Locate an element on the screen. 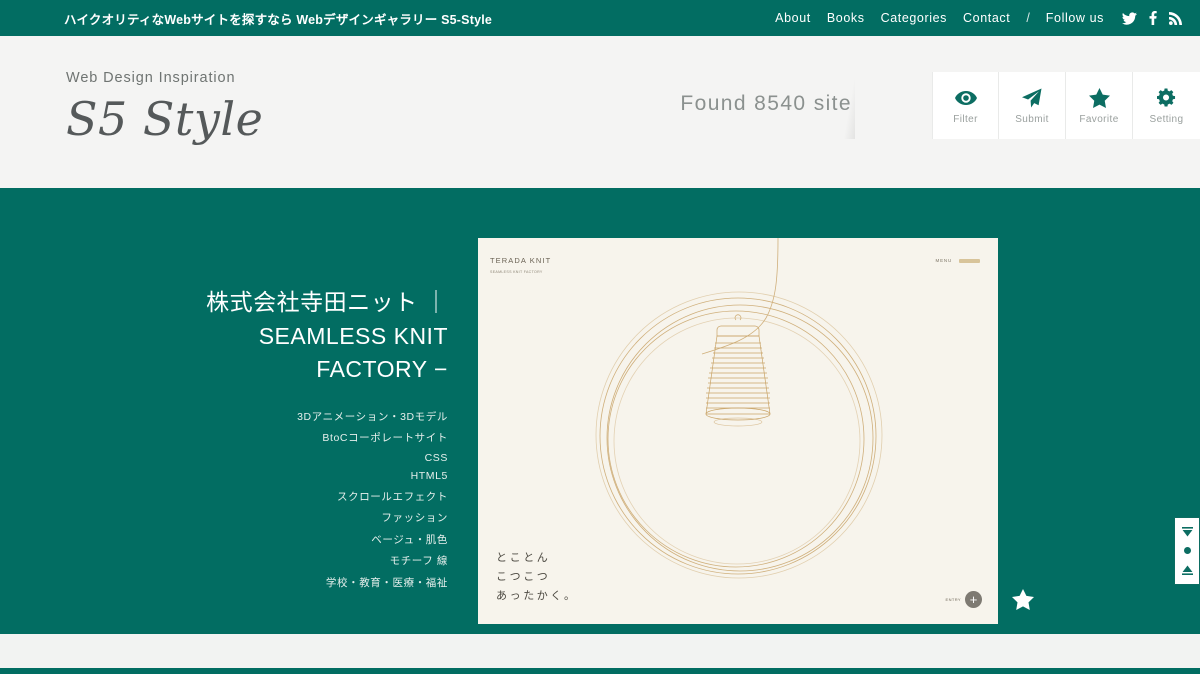 Image resolution: width=1200 pixels, height=674 pixels. gear-icon is located at coordinates (1166, 98).